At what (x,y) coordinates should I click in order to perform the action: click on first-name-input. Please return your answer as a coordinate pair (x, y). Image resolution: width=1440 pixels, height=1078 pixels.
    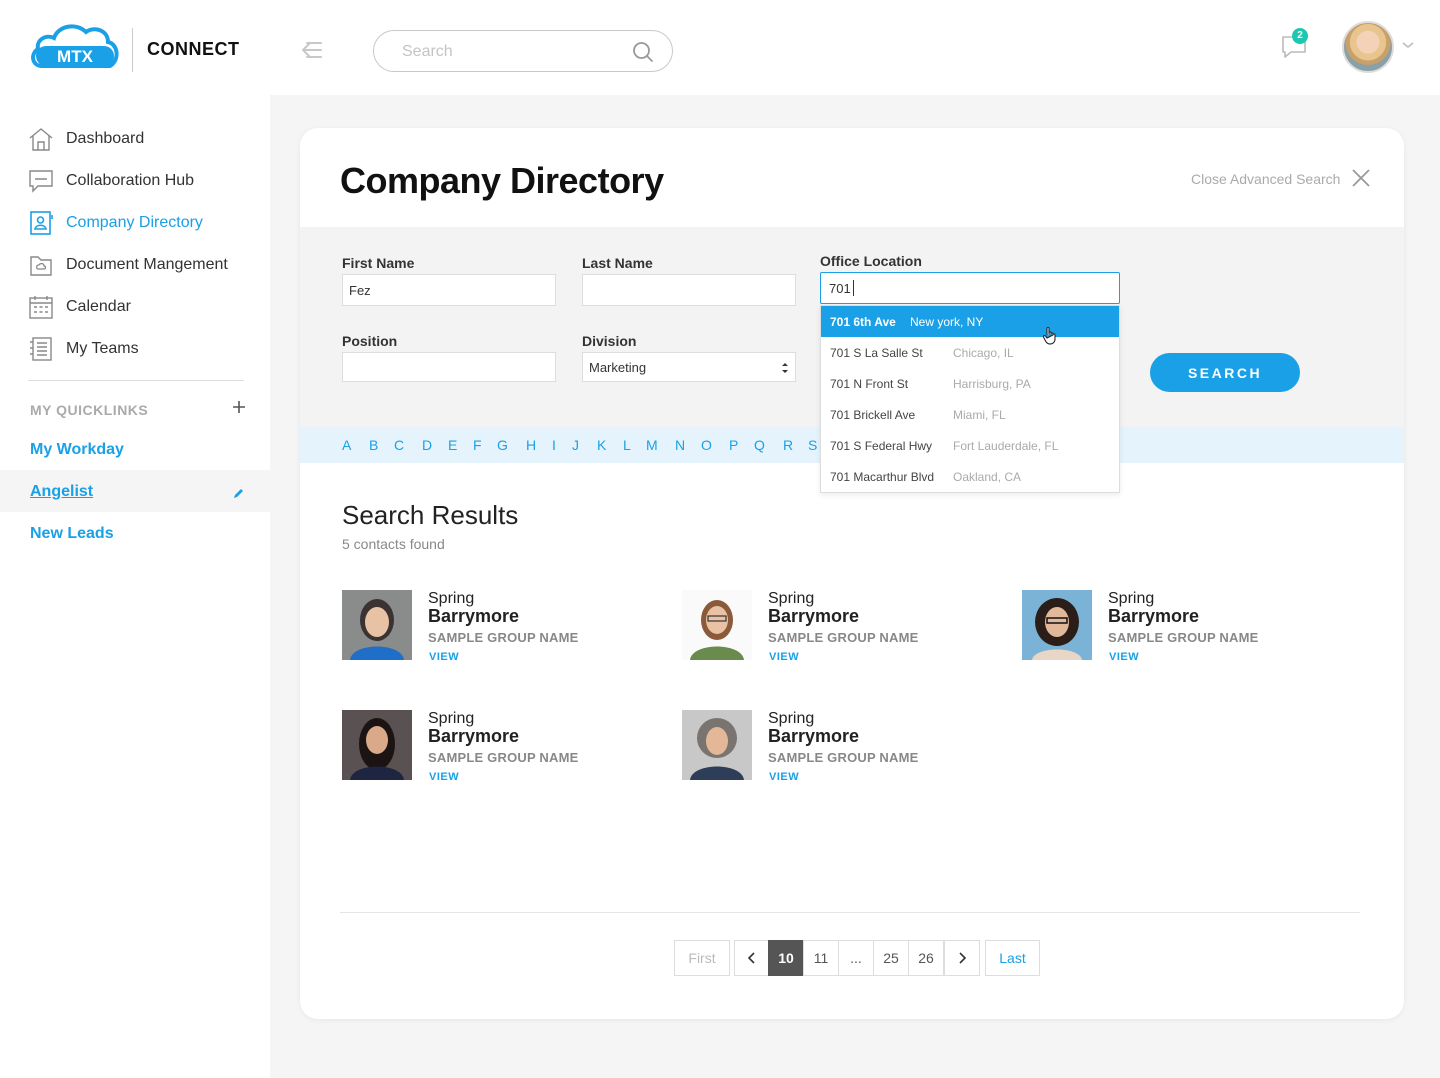
    Looking at the image, I should click on (449, 290).